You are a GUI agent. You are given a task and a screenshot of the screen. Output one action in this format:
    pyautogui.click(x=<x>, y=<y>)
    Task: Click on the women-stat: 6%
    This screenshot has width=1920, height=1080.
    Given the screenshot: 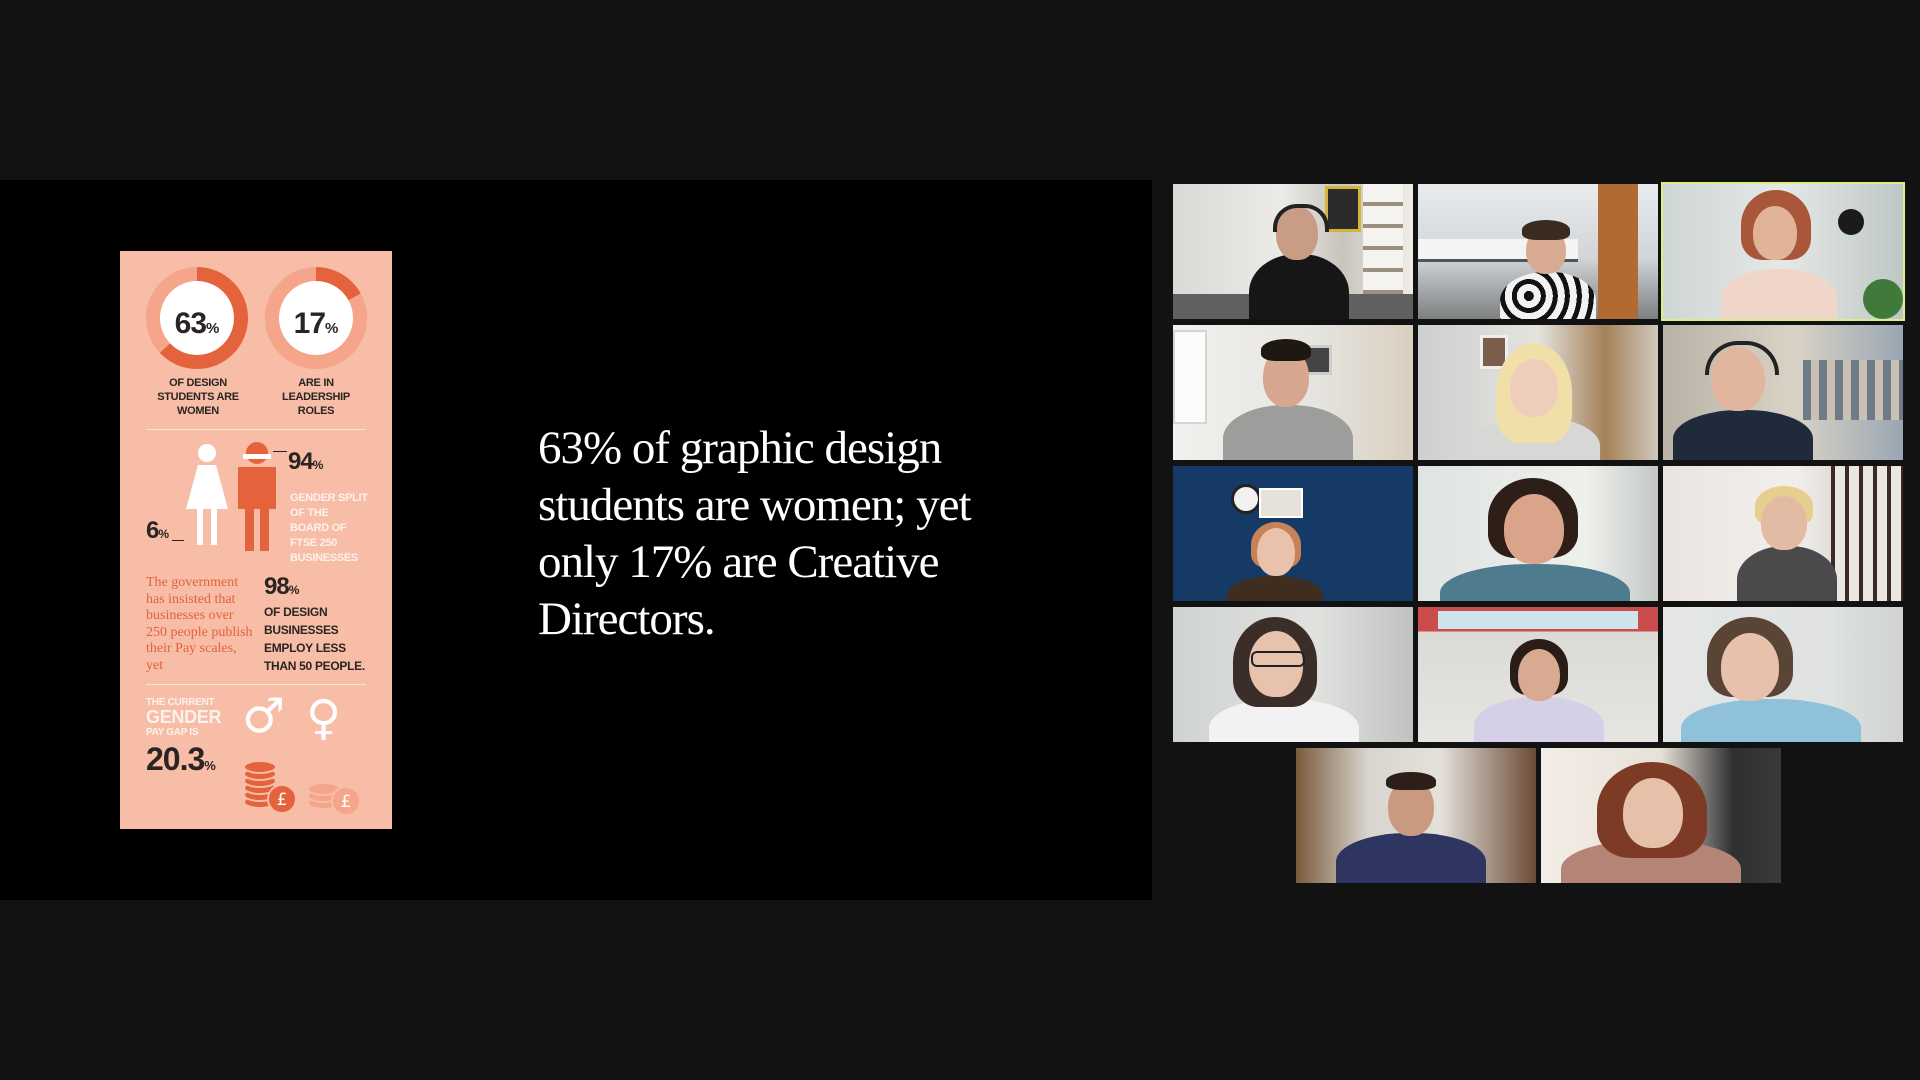 What is the action you would take?
    pyautogui.click(x=157, y=531)
    